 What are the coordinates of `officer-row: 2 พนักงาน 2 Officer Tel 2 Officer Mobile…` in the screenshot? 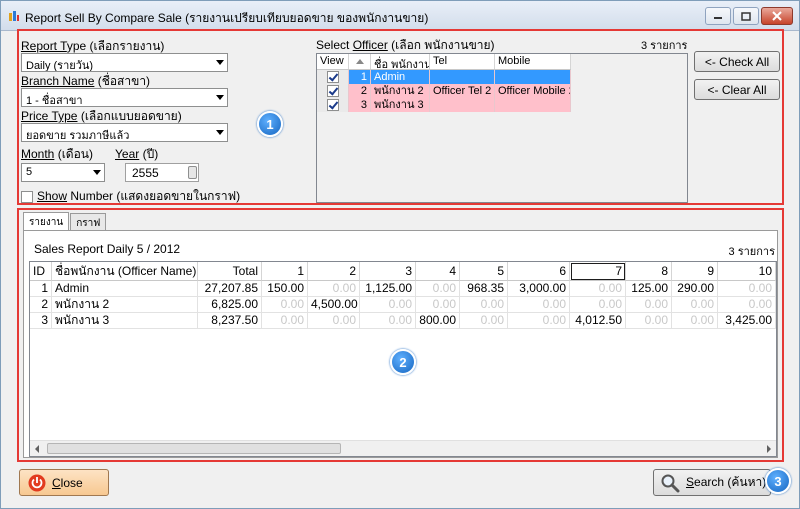 It's located at (444, 91).